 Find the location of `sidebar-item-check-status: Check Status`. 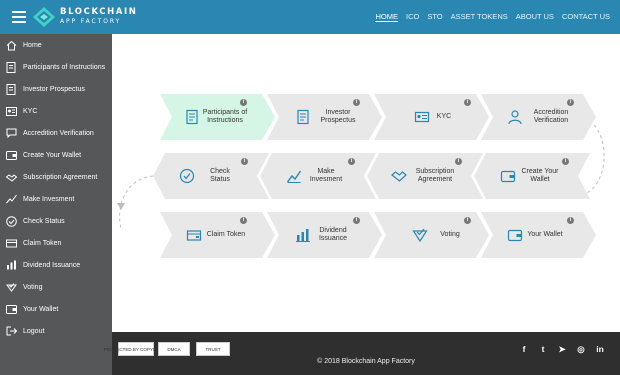

sidebar-item-check-status: Check Status is located at coordinates (56, 221).